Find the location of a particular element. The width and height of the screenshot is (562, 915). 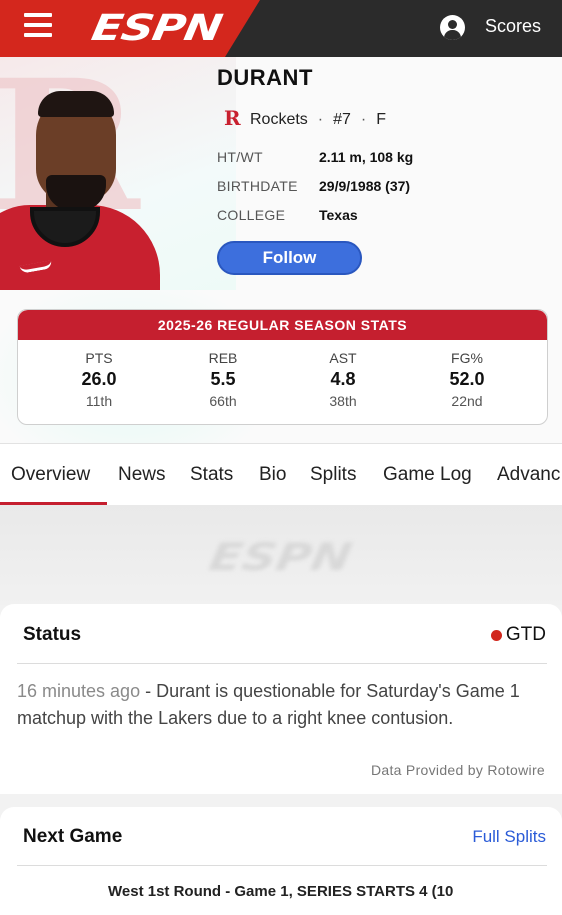

follow-button: Follow is located at coordinates (289, 258).